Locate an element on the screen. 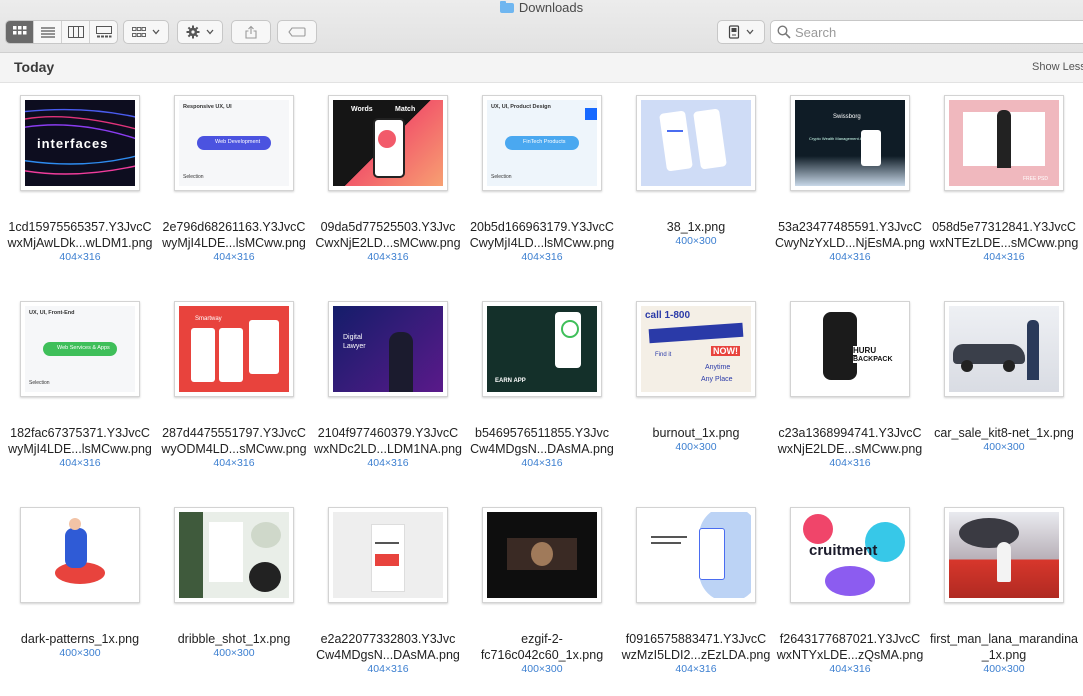  gear-icon is located at coordinates (193, 32).